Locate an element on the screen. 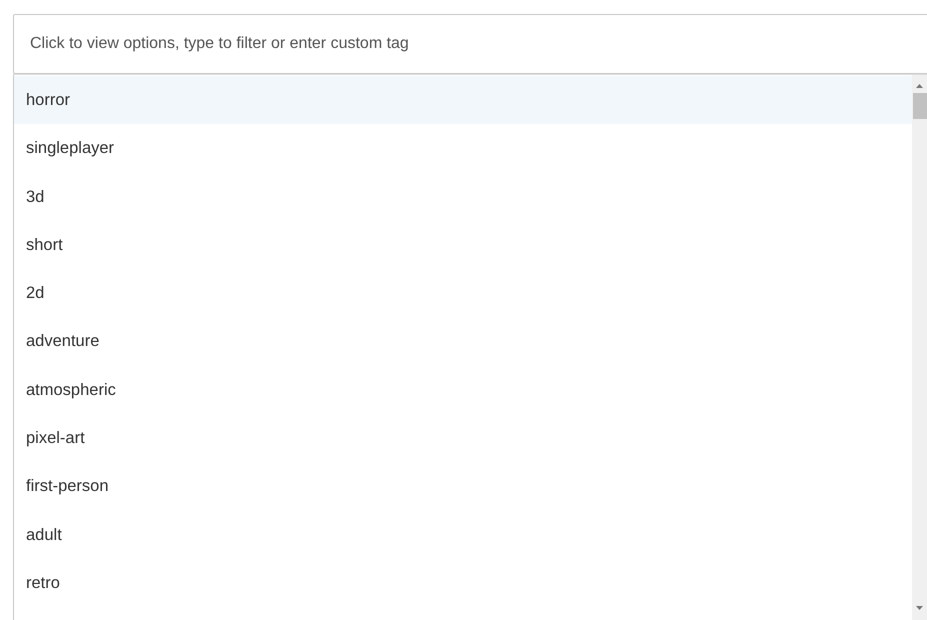  tag-option: 2d is located at coordinates (463, 293).